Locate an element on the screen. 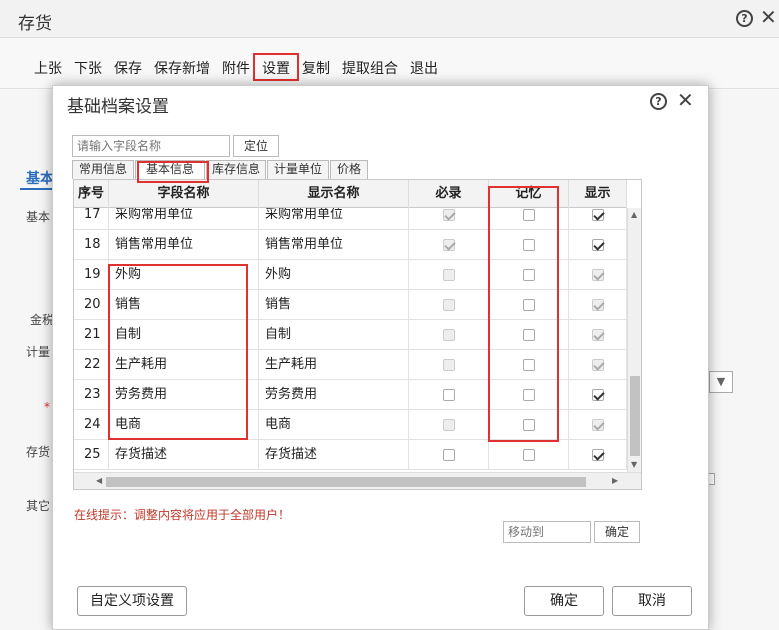 This screenshot has width=779, height=630. table-row: 25 存货描述 存货描述 is located at coordinates (350, 455).